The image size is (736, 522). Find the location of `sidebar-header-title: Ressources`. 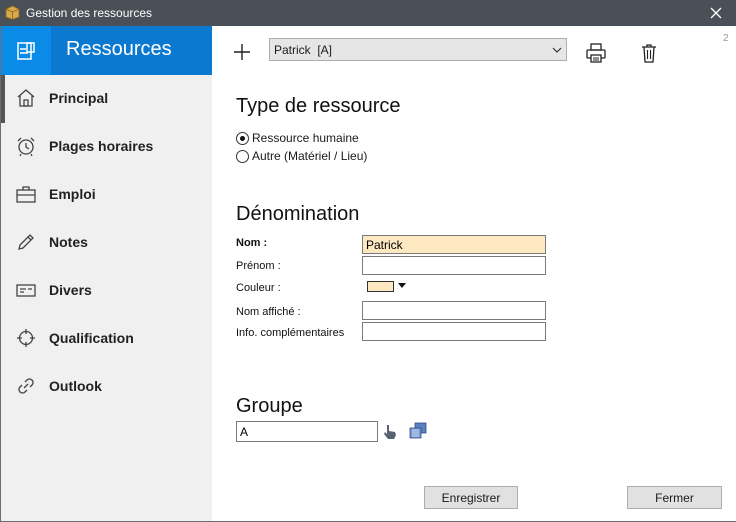

sidebar-header-title: Ressources is located at coordinates (119, 49).